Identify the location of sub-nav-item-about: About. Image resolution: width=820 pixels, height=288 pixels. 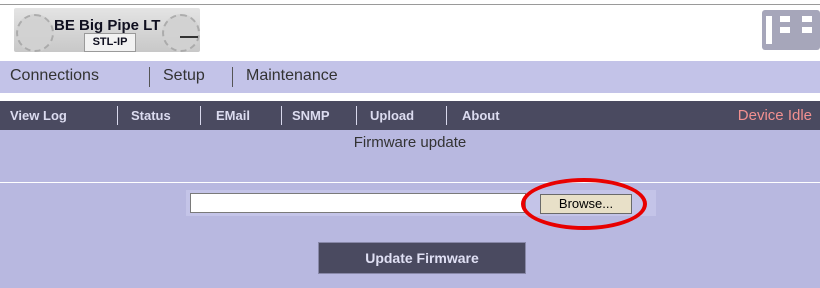
(481, 115).